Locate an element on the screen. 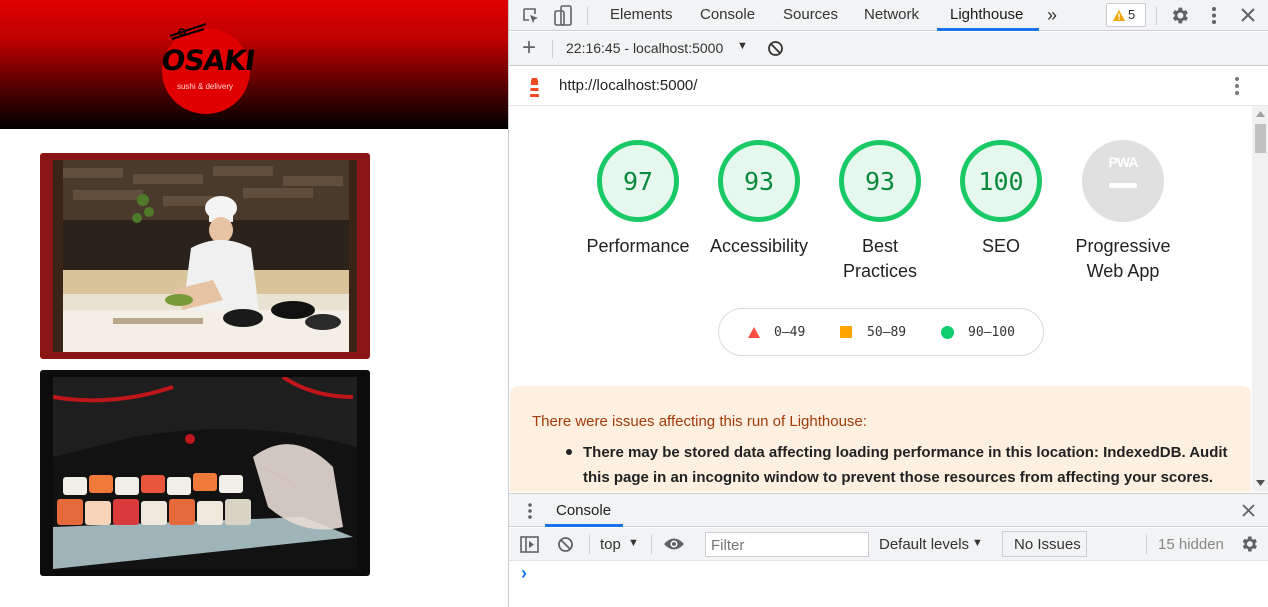 The width and height of the screenshot is (1268, 607). sushi-photo-card is located at coordinates (205, 473).